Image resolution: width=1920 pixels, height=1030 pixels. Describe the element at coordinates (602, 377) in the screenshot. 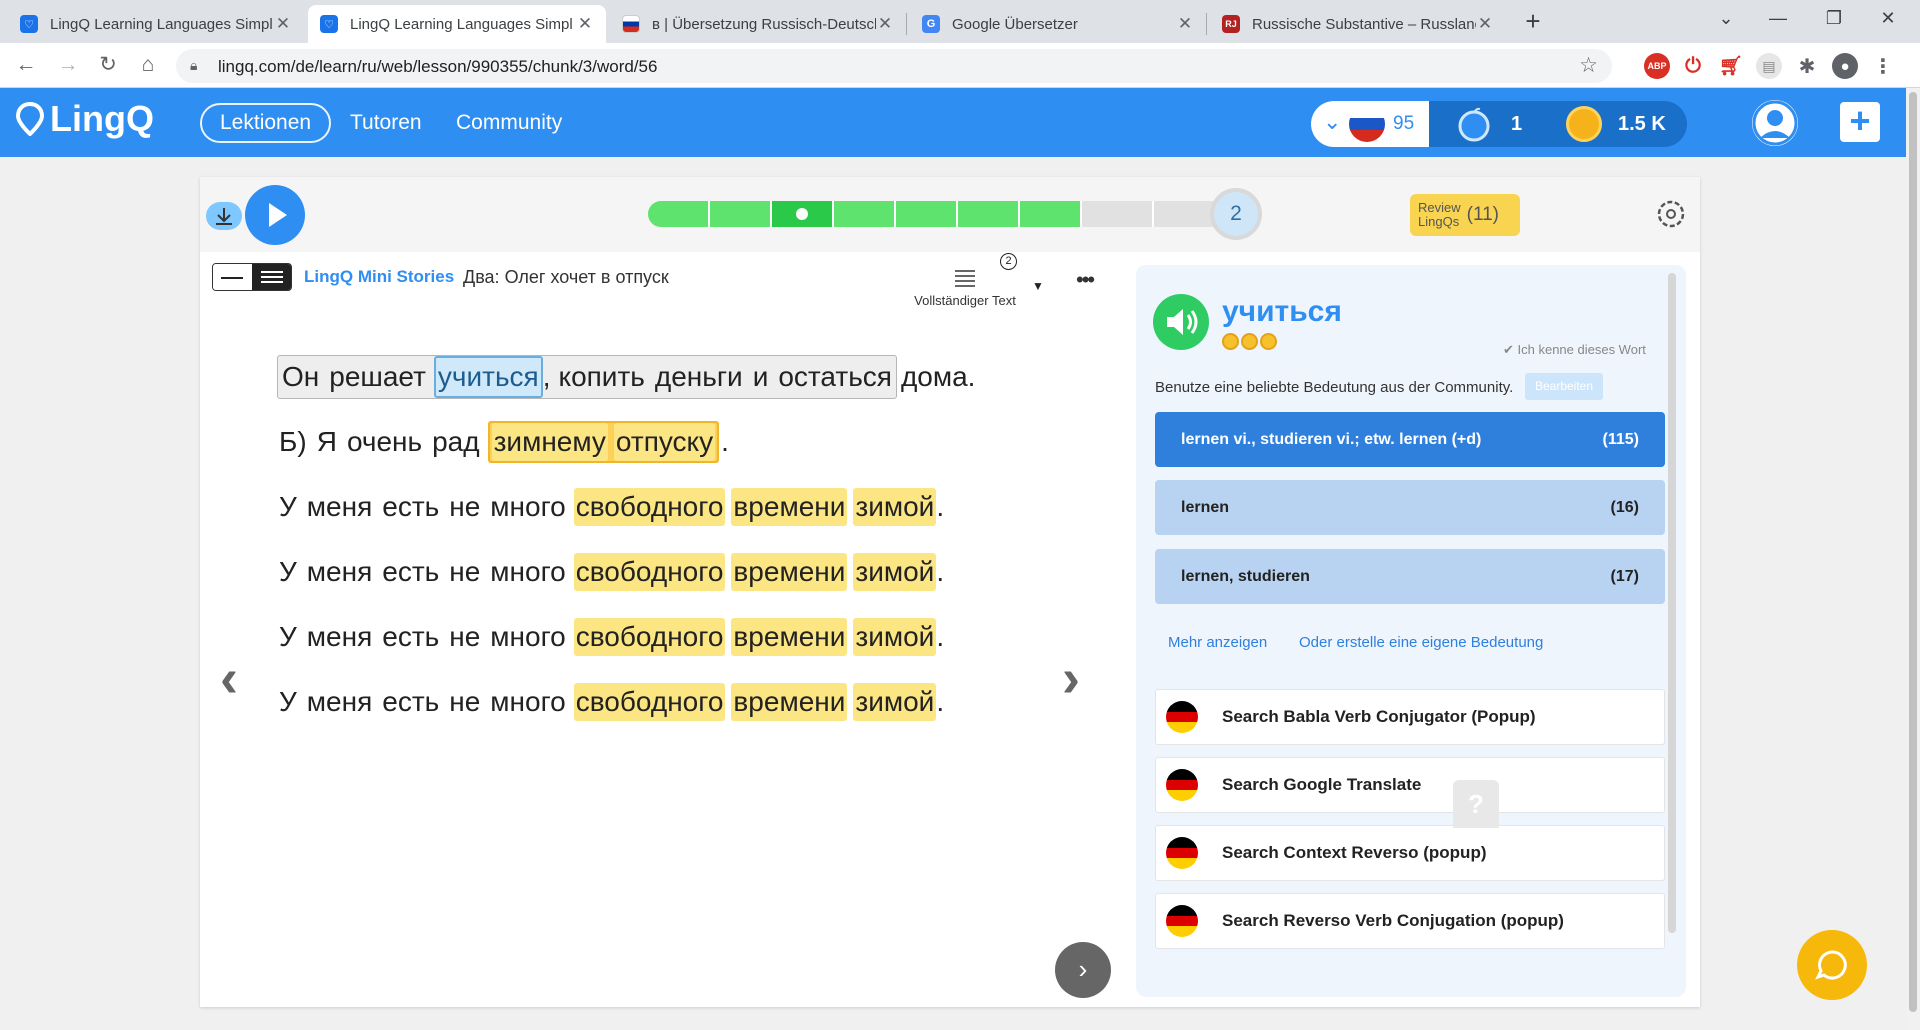

I see `word: копить` at that location.